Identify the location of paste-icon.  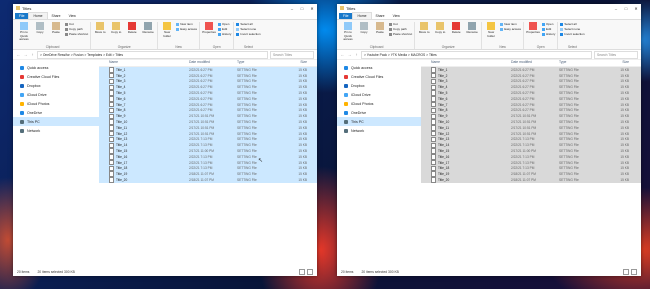
(56, 26).